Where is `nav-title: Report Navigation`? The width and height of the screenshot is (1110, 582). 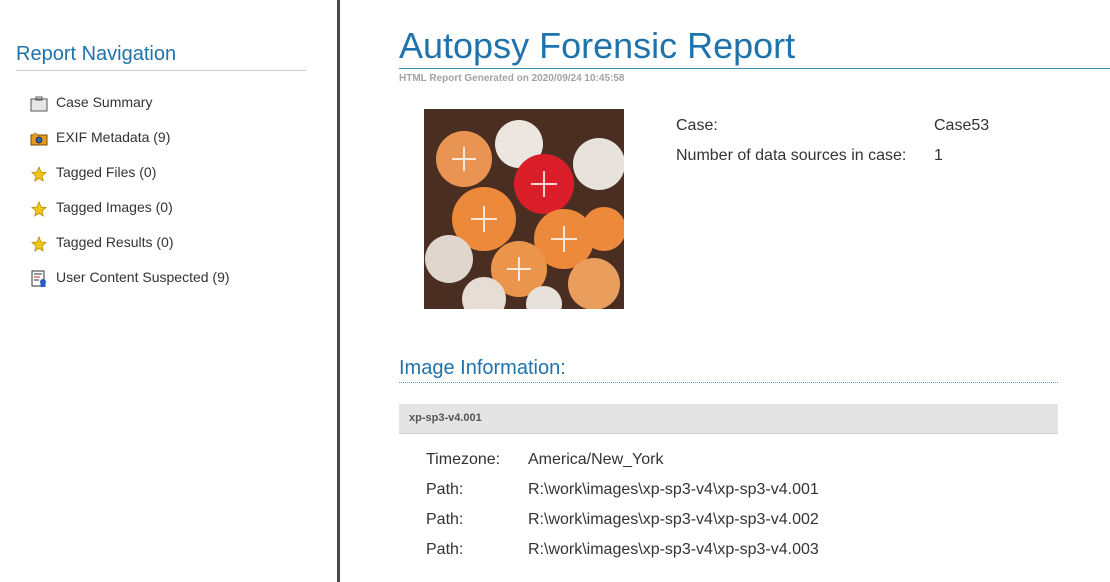
nav-title: Report Navigation is located at coordinates (161, 57).